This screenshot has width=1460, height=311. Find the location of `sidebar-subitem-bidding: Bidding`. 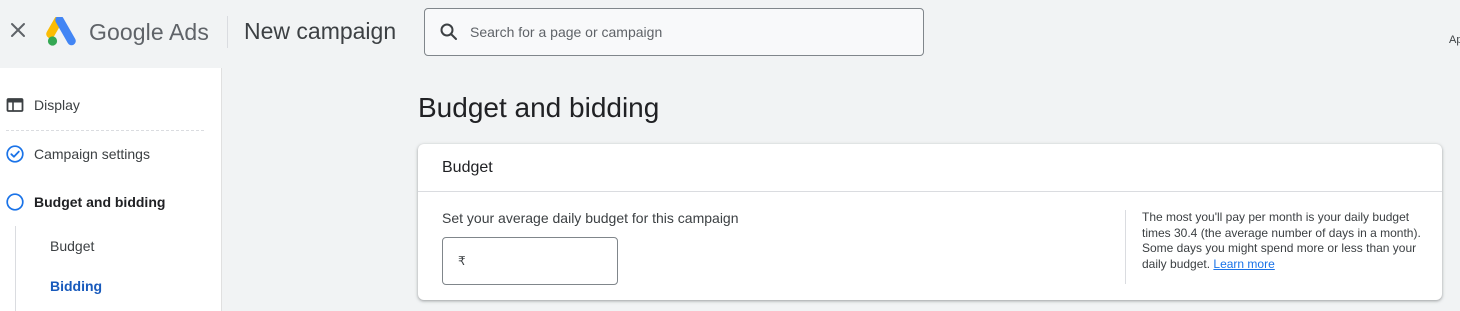

sidebar-subitem-bidding: Bidding is located at coordinates (76, 286).